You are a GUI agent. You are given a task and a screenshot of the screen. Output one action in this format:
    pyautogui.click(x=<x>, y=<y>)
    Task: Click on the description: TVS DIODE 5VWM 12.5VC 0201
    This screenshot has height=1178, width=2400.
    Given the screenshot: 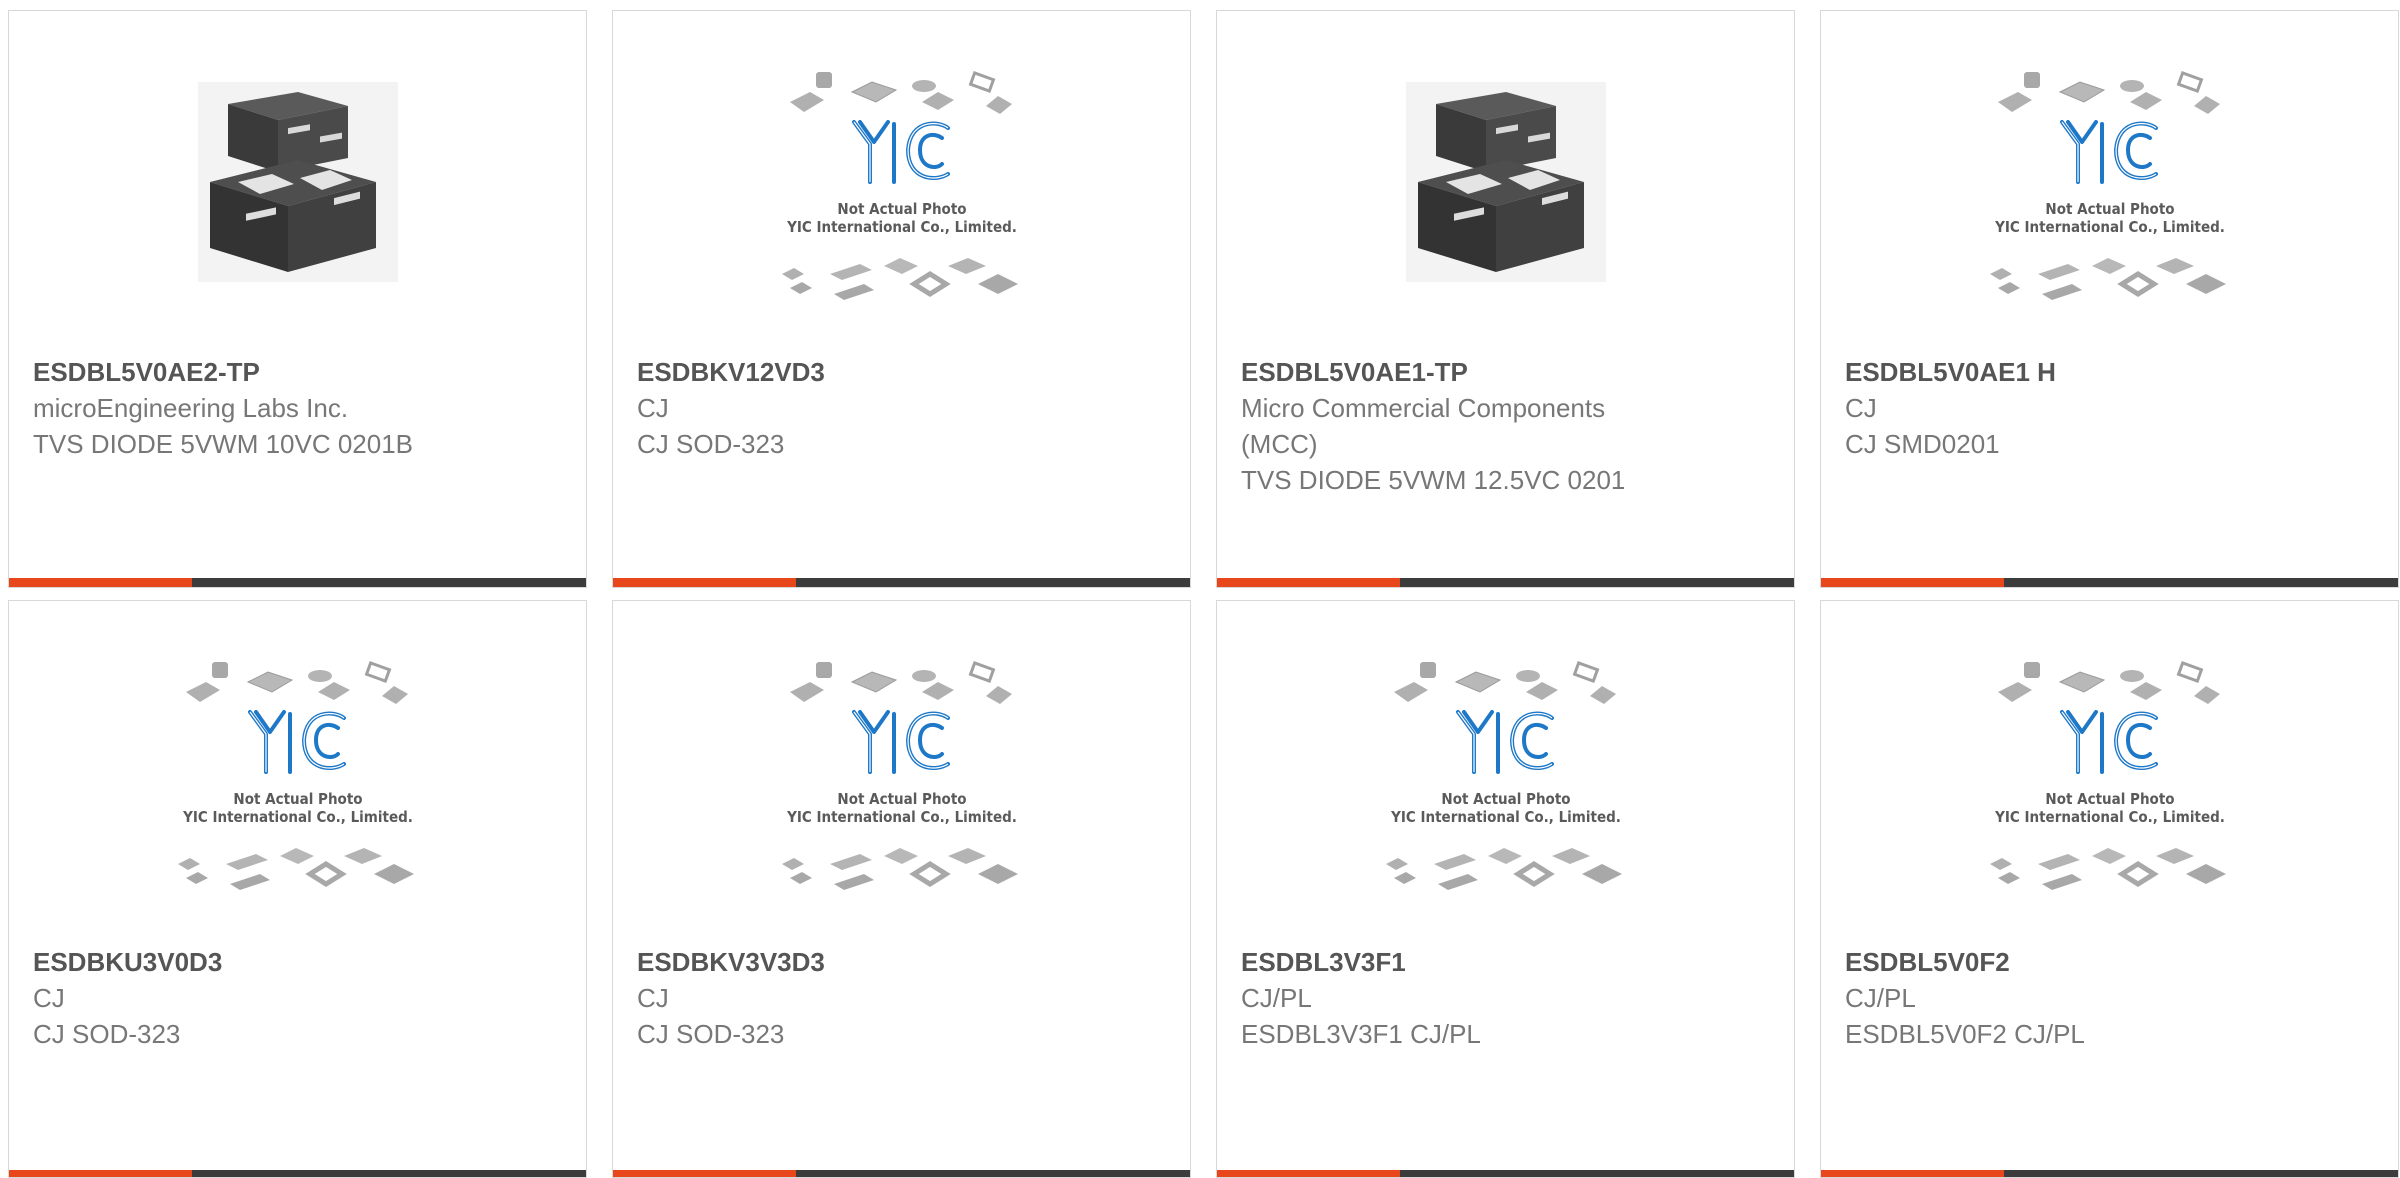 What is the action you would take?
    pyautogui.click(x=1433, y=480)
    